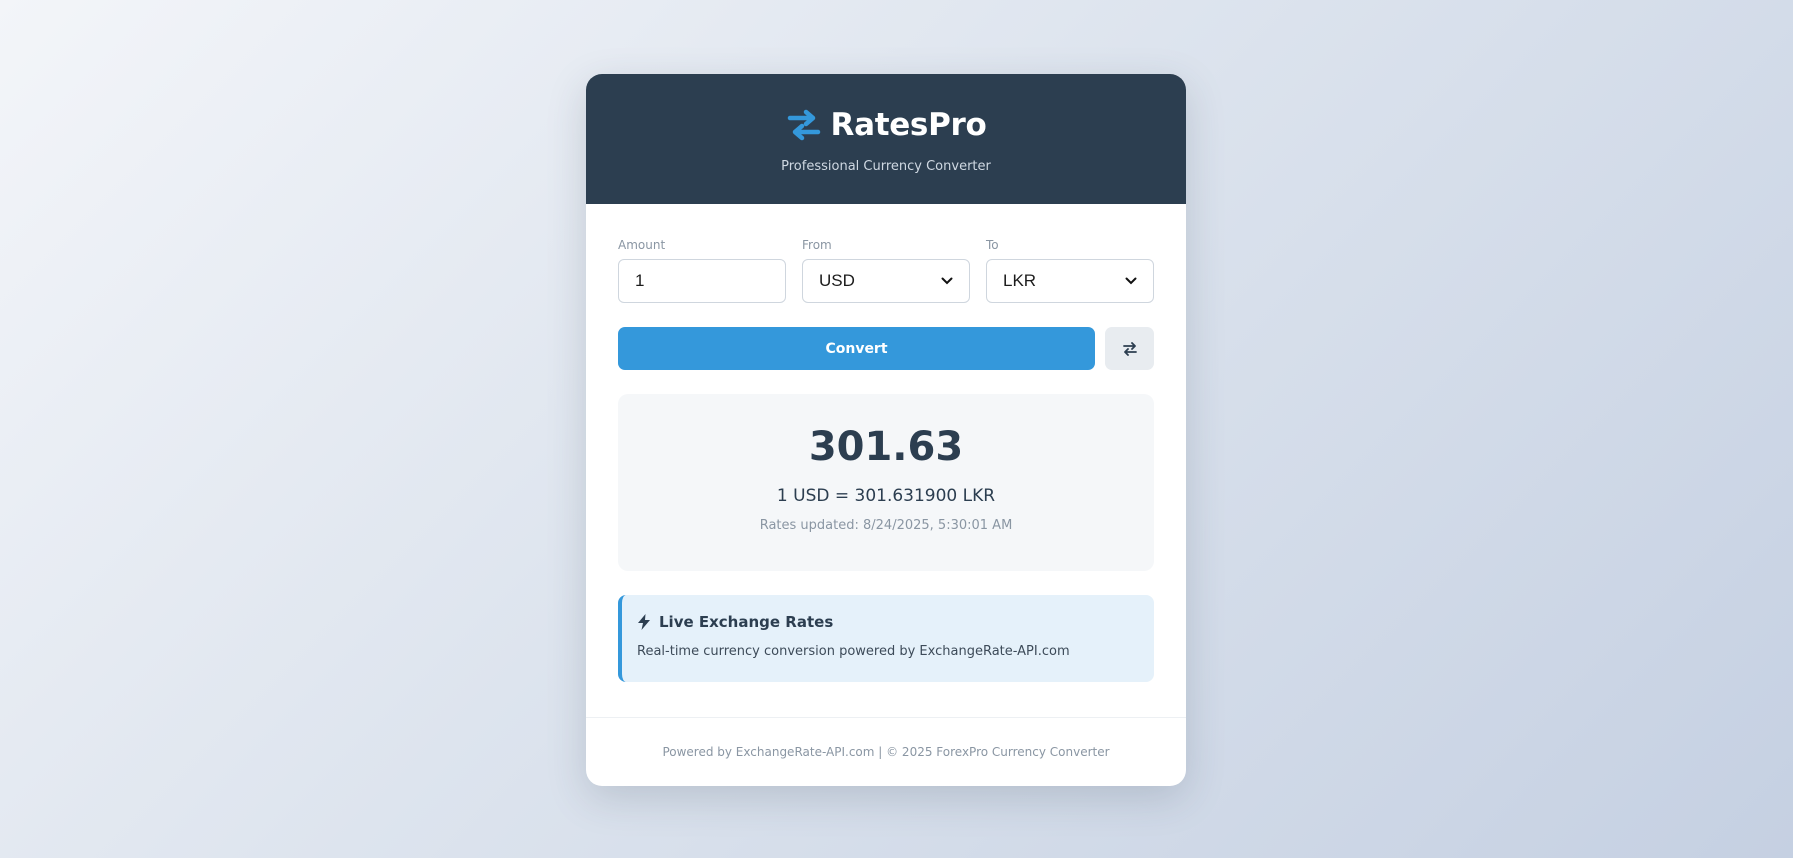 This screenshot has height=858, width=1793. What do you see at coordinates (856, 348) in the screenshot?
I see `convert-button: Convert` at bounding box center [856, 348].